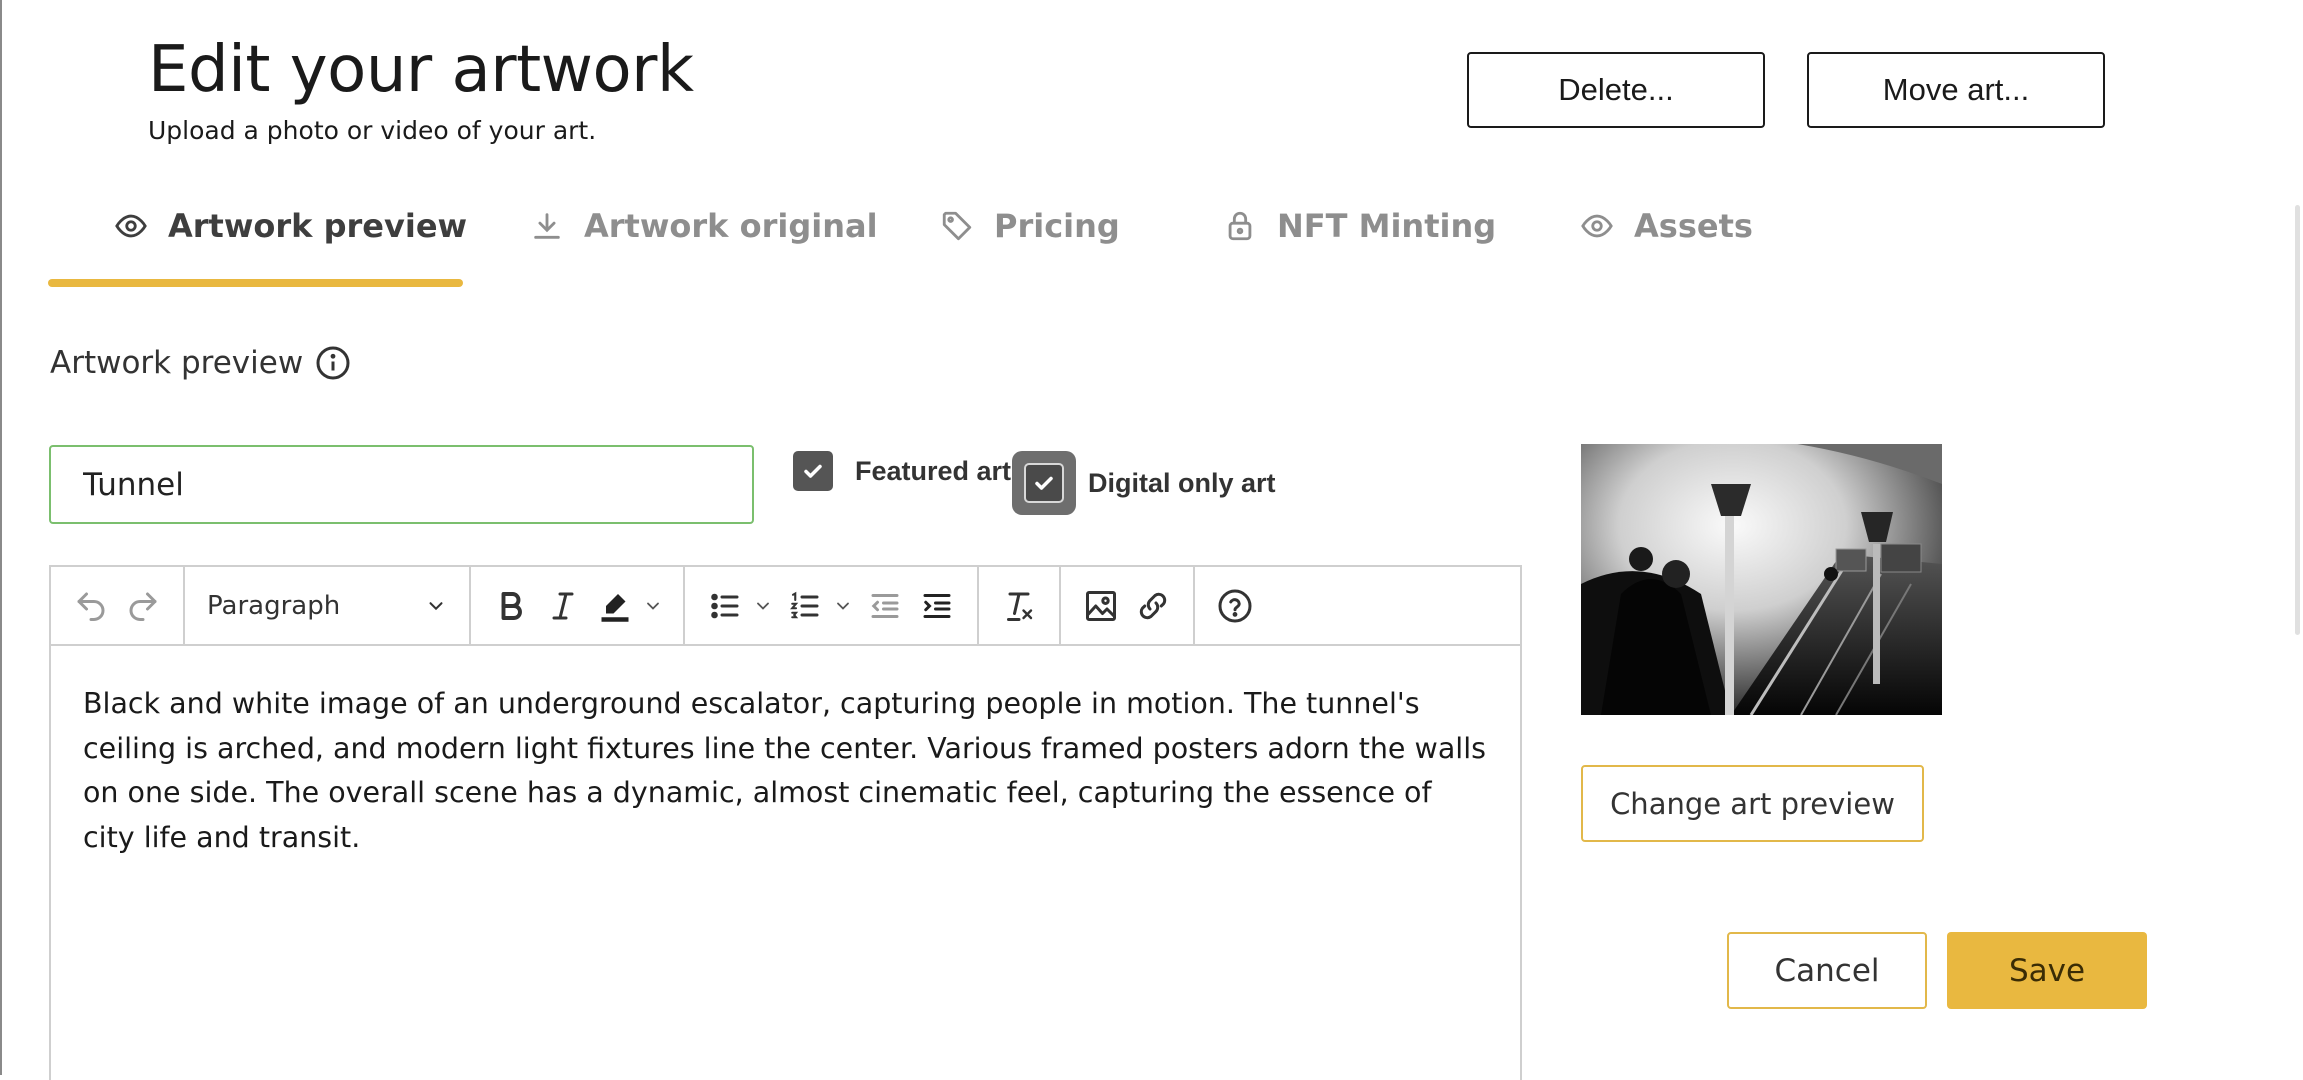 The height and width of the screenshot is (1080, 2303). I want to click on insert-group, so click(1128, 605).